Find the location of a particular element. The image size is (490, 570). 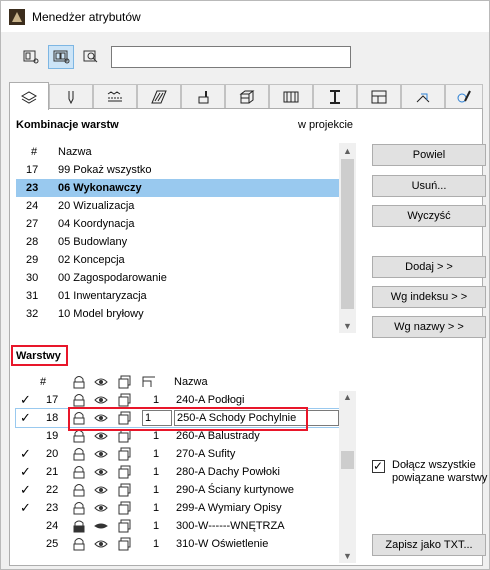

item-name: 05 Budowlany is located at coordinates (93, 242).